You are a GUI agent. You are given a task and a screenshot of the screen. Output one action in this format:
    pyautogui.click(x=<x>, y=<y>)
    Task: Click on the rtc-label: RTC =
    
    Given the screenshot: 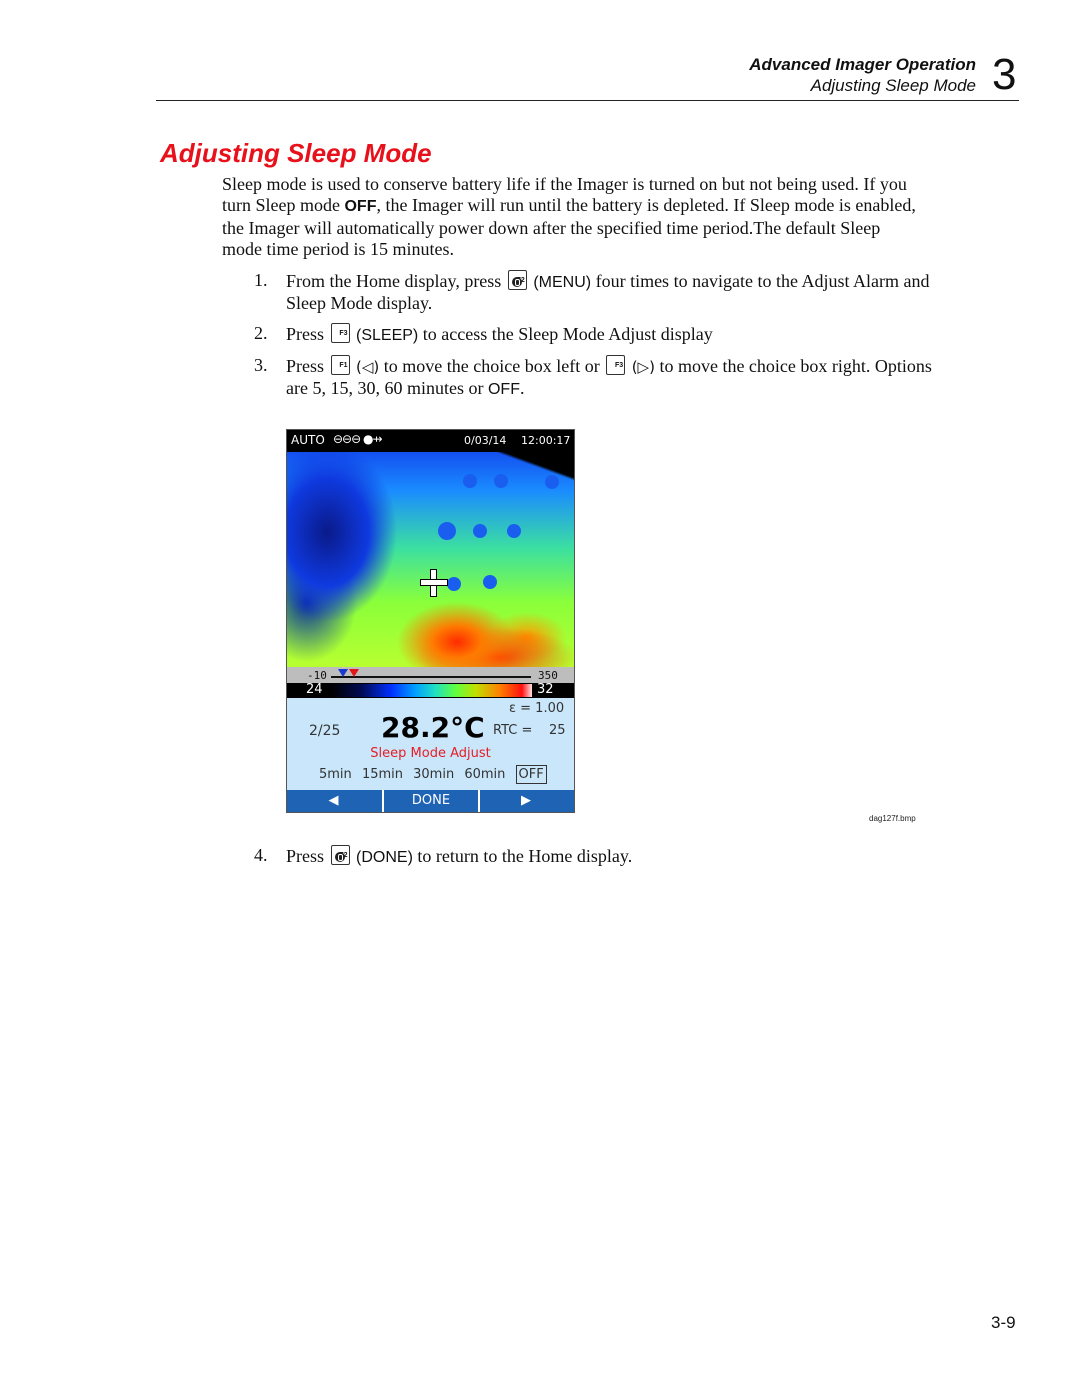 What is the action you would take?
    pyautogui.click(x=513, y=730)
    